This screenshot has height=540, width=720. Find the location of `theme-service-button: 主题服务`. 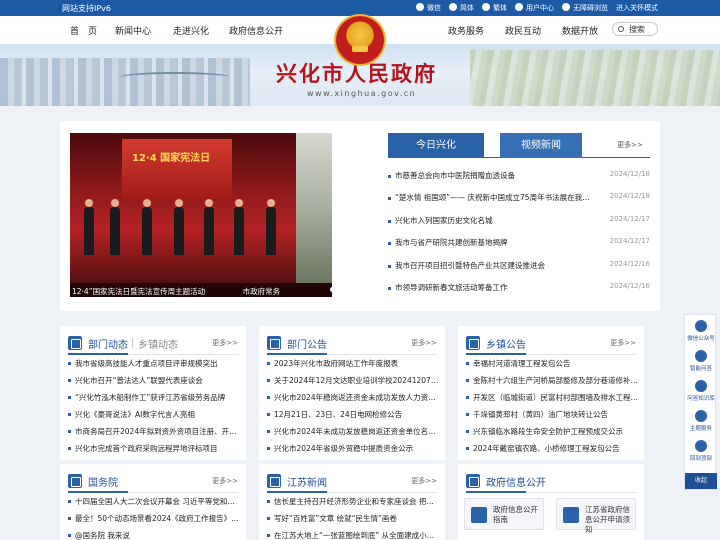

theme-service-button: 主题服务 is located at coordinates (701, 422).